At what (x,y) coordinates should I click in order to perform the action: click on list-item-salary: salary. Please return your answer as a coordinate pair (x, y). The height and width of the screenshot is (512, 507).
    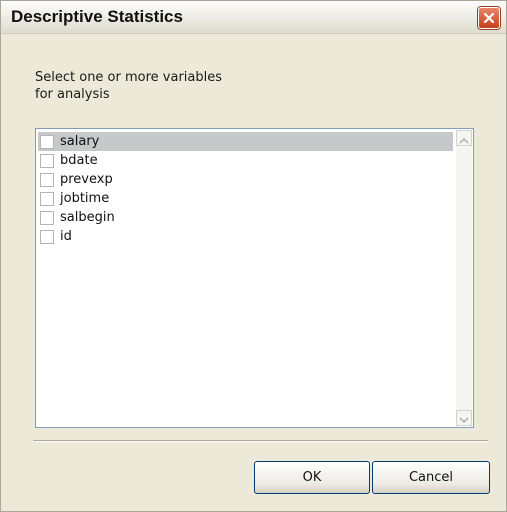
    Looking at the image, I should click on (245, 141).